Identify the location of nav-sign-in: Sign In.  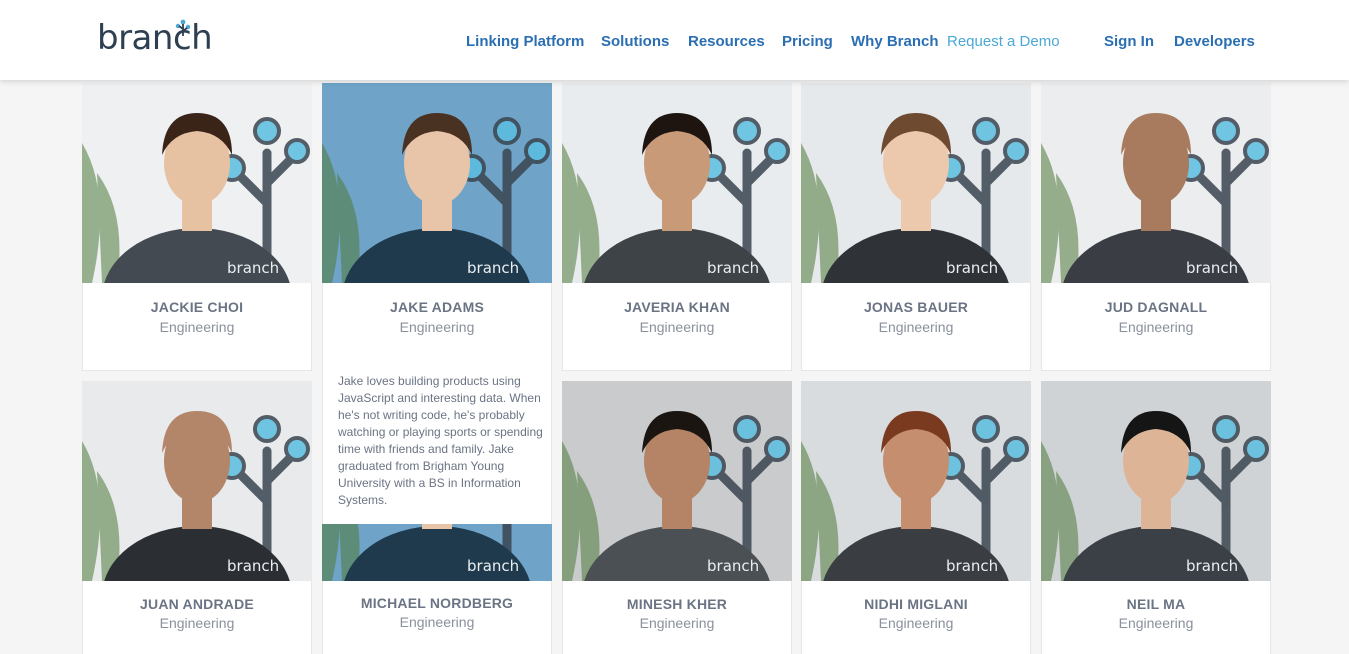
(1129, 42).